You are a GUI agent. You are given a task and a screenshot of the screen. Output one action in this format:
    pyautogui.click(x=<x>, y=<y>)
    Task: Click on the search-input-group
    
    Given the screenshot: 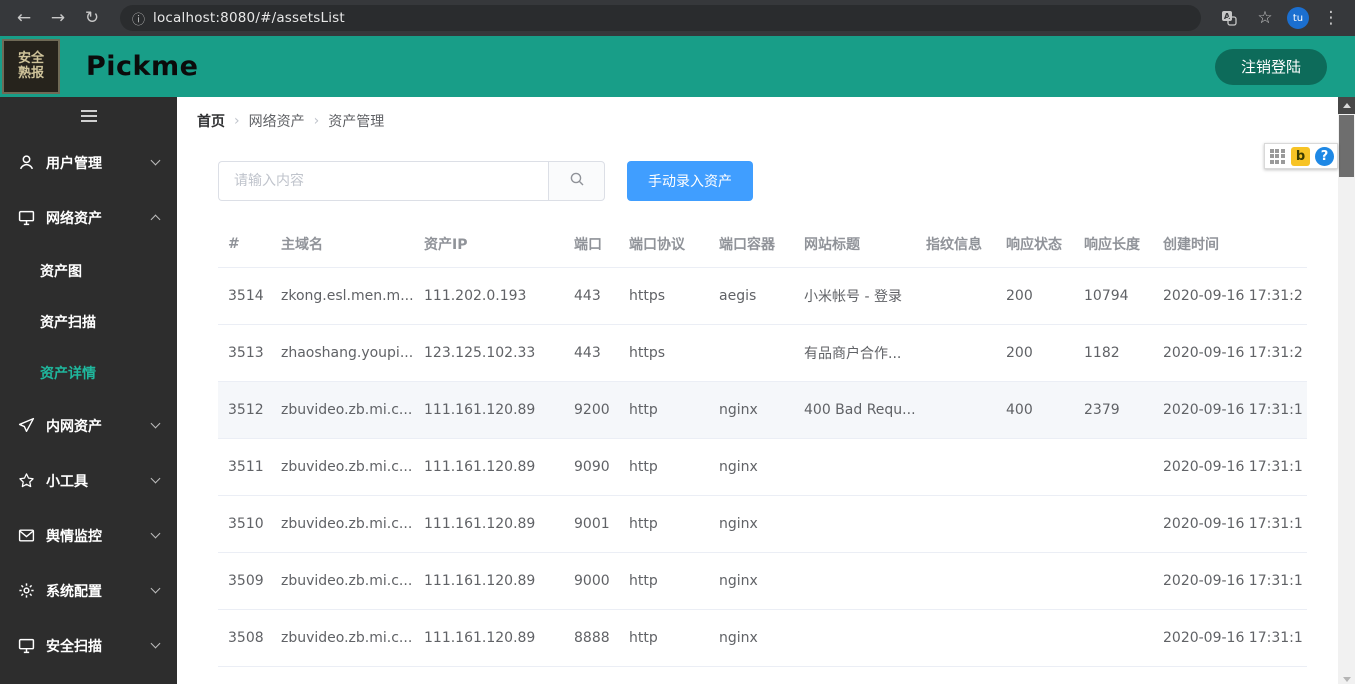 What is the action you would take?
    pyautogui.click(x=411, y=181)
    